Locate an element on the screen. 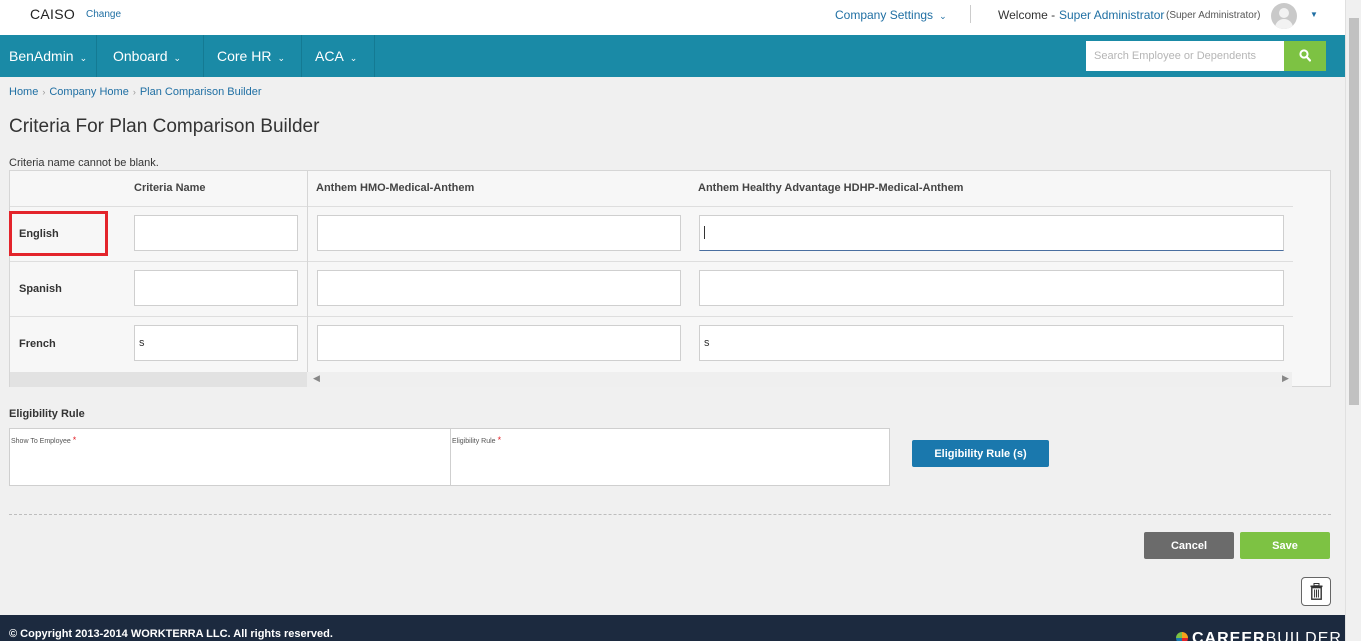 Image resolution: width=1361 pixels, height=641 pixels. company-settings-menu: Company Settings ⌄ is located at coordinates (891, 15).